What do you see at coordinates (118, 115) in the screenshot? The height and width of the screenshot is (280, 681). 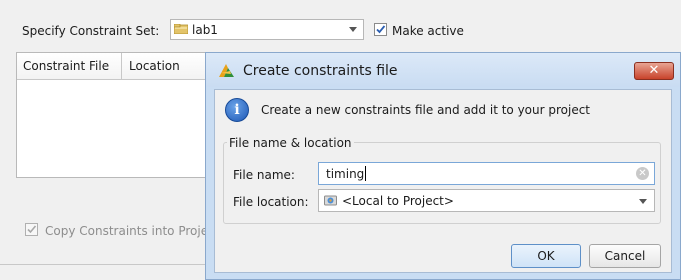 I see `constraint-file-table: Constraint File Location` at bounding box center [118, 115].